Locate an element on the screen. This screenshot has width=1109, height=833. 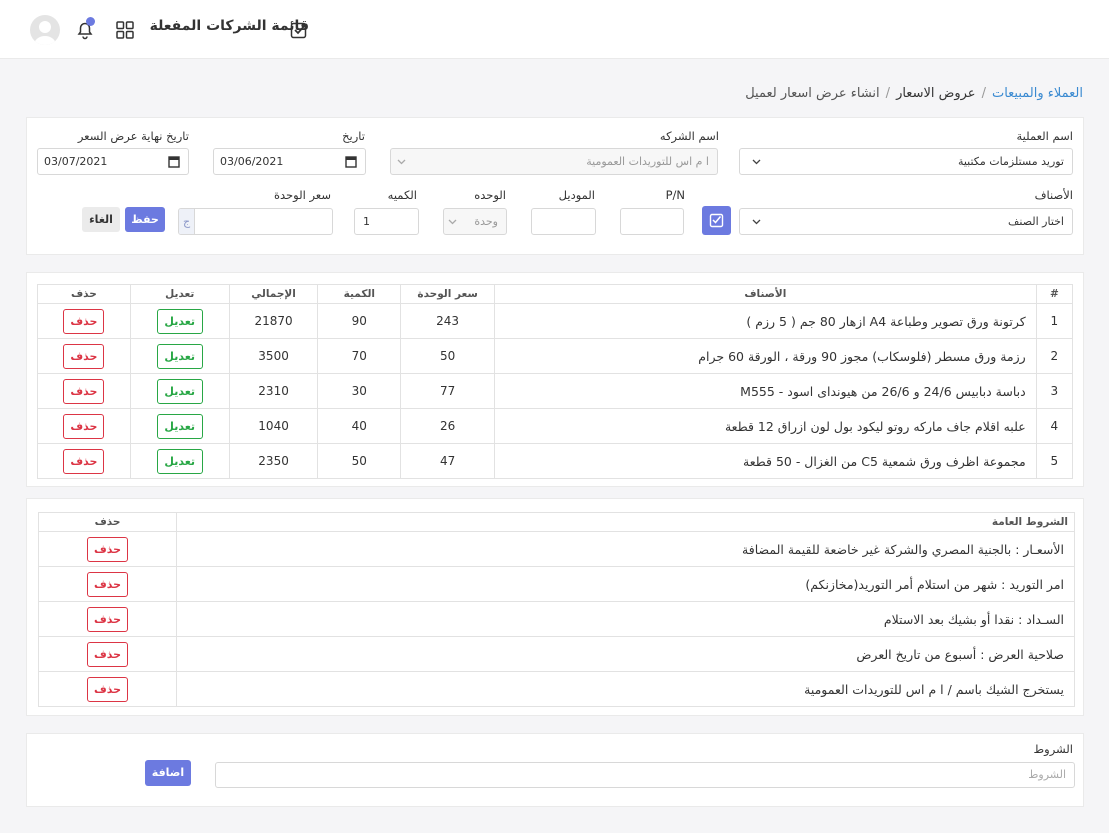
operation-select: توريد مستلزمات مكتبية is located at coordinates (906, 161).